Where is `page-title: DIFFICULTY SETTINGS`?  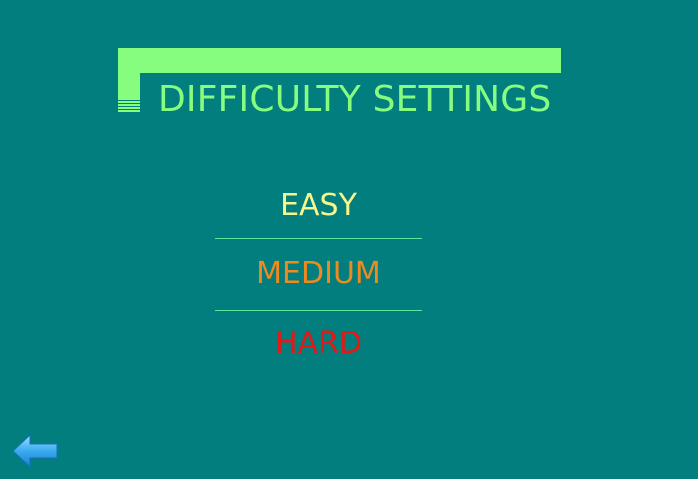 page-title: DIFFICULTY SETTINGS is located at coordinates (355, 99).